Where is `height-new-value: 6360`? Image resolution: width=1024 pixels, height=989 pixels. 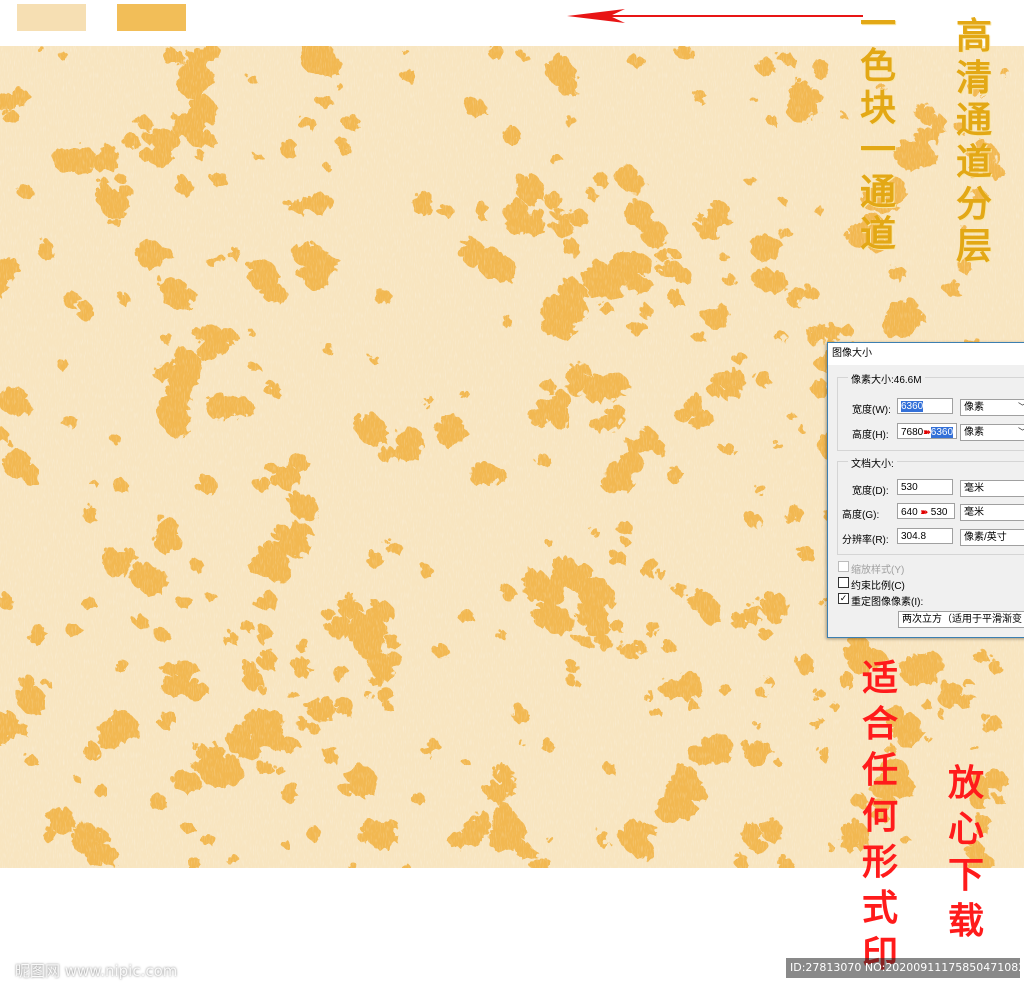 height-new-value: 6360 is located at coordinates (942, 432).